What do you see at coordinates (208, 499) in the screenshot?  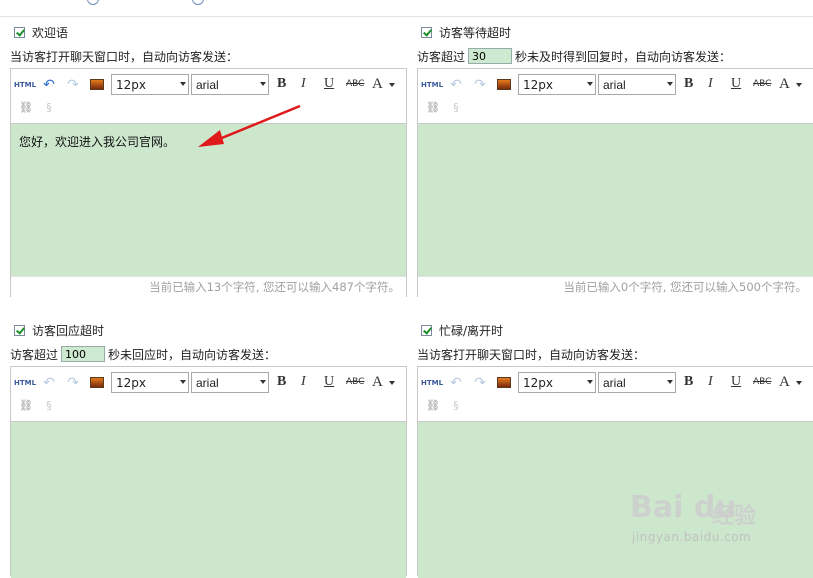 I see `reply-timeout-content-area` at bounding box center [208, 499].